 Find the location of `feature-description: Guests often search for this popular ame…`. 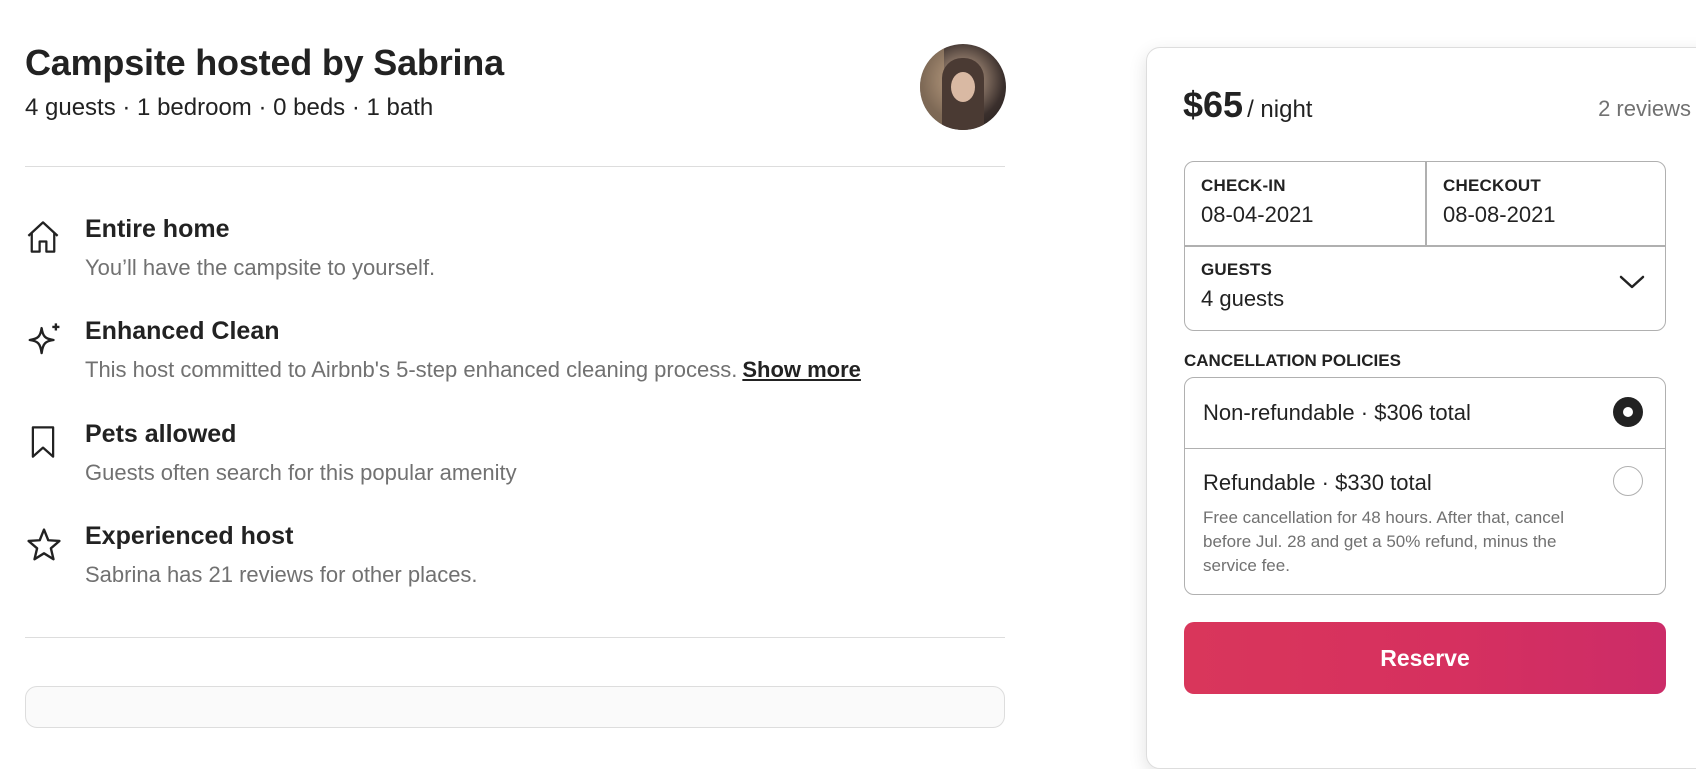

feature-description: Guests often search for this popular ame… is located at coordinates (301, 472).